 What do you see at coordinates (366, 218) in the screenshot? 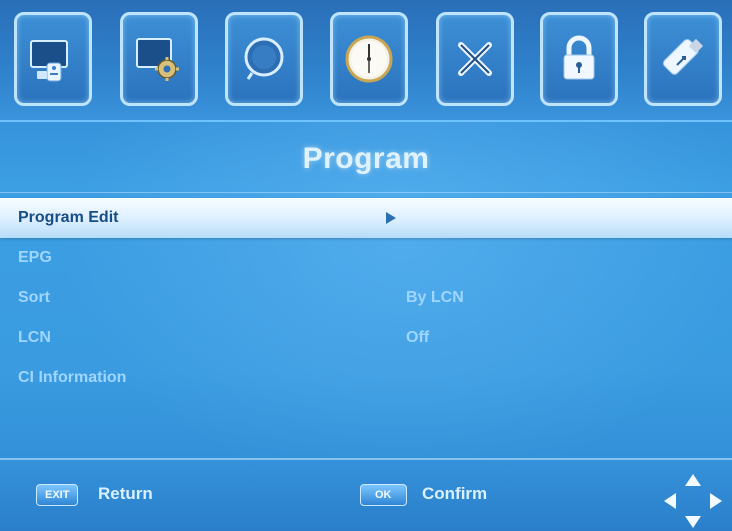
I see `menu-item-program-edit: Program Edit` at bounding box center [366, 218].